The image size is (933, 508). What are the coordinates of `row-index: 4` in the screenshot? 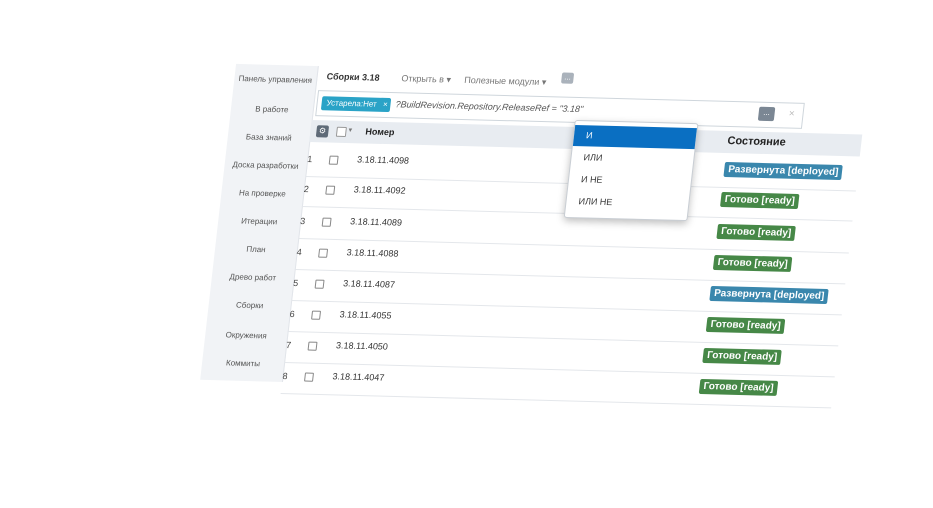 It's located at (299, 252).